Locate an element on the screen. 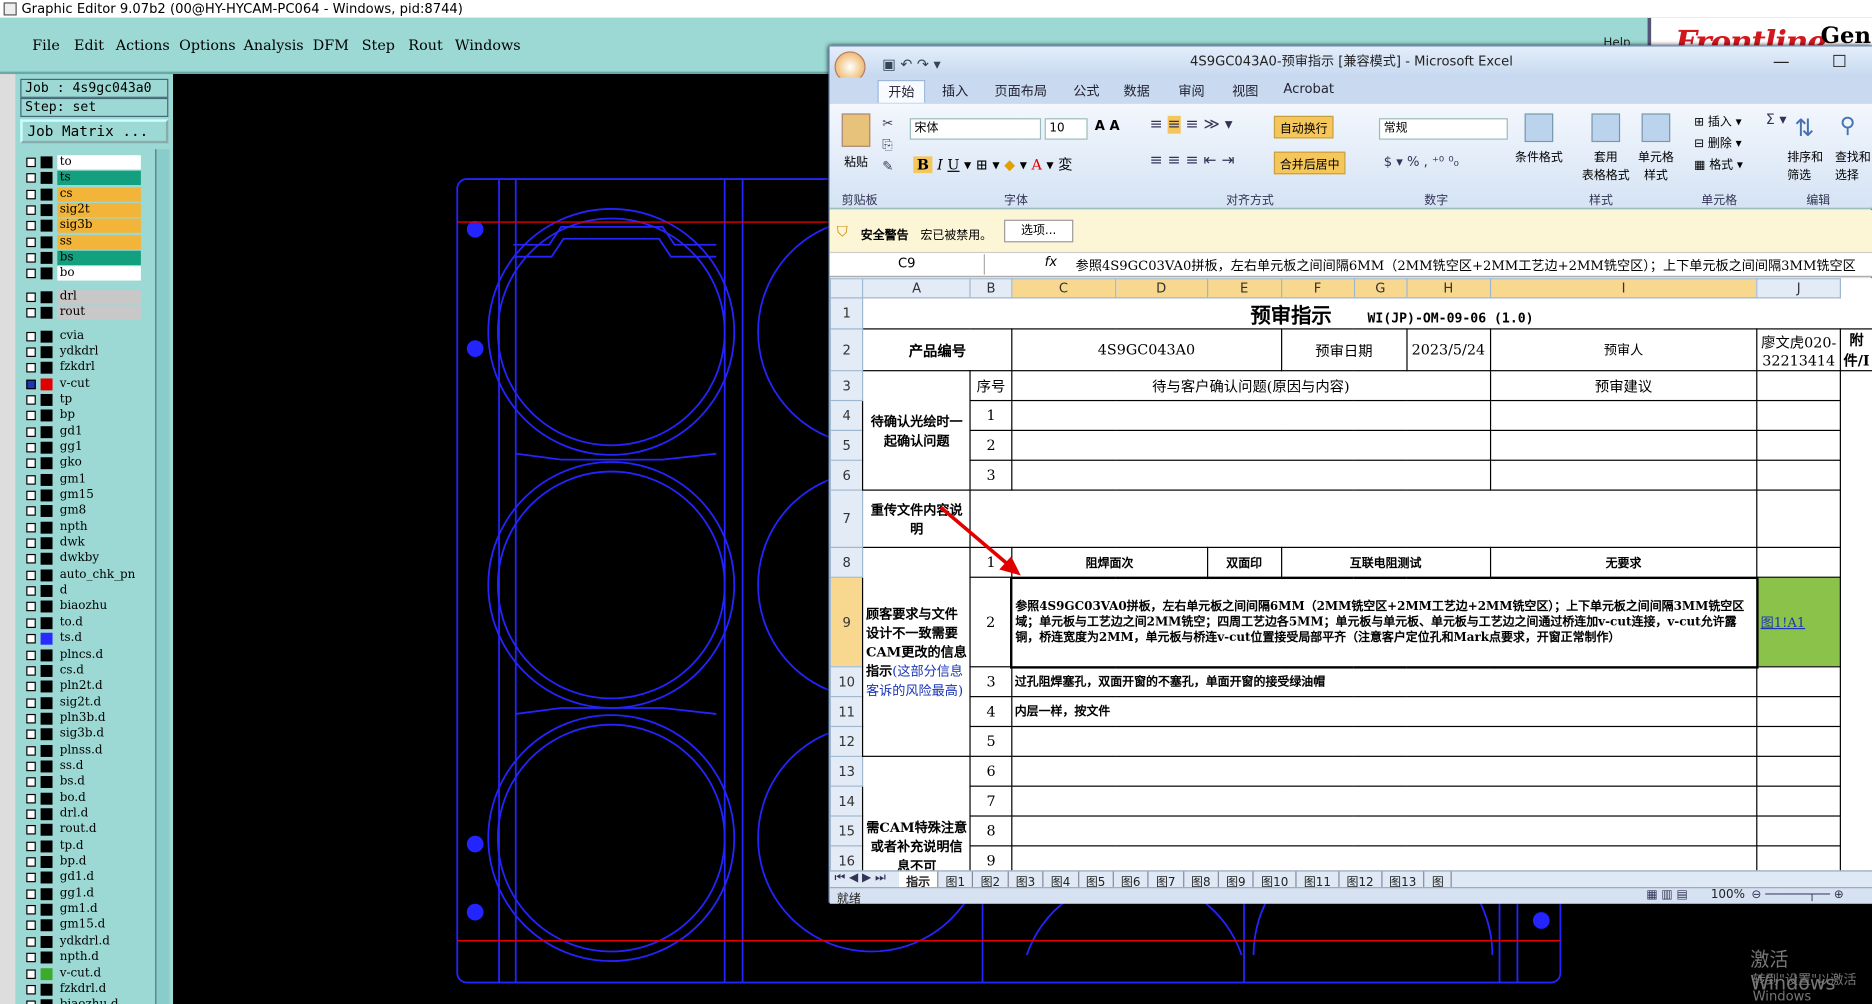 The image size is (1872, 1004). layer-row: tp.d is located at coordinates (81, 846).